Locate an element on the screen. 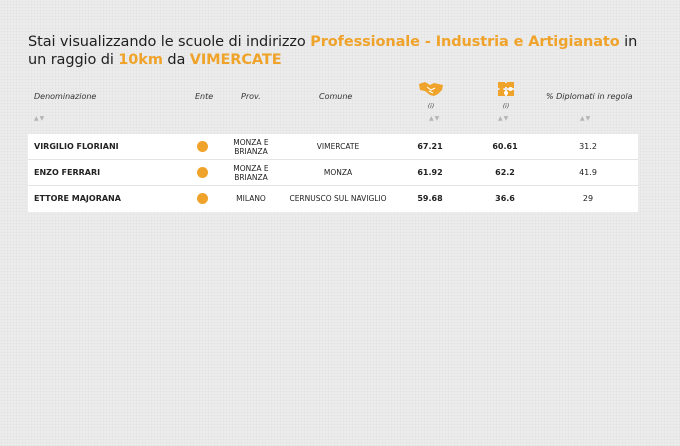 This screenshot has width=680, height=446. sort-arrows-indicator-1: ▲▼ is located at coordinates (434, 118).